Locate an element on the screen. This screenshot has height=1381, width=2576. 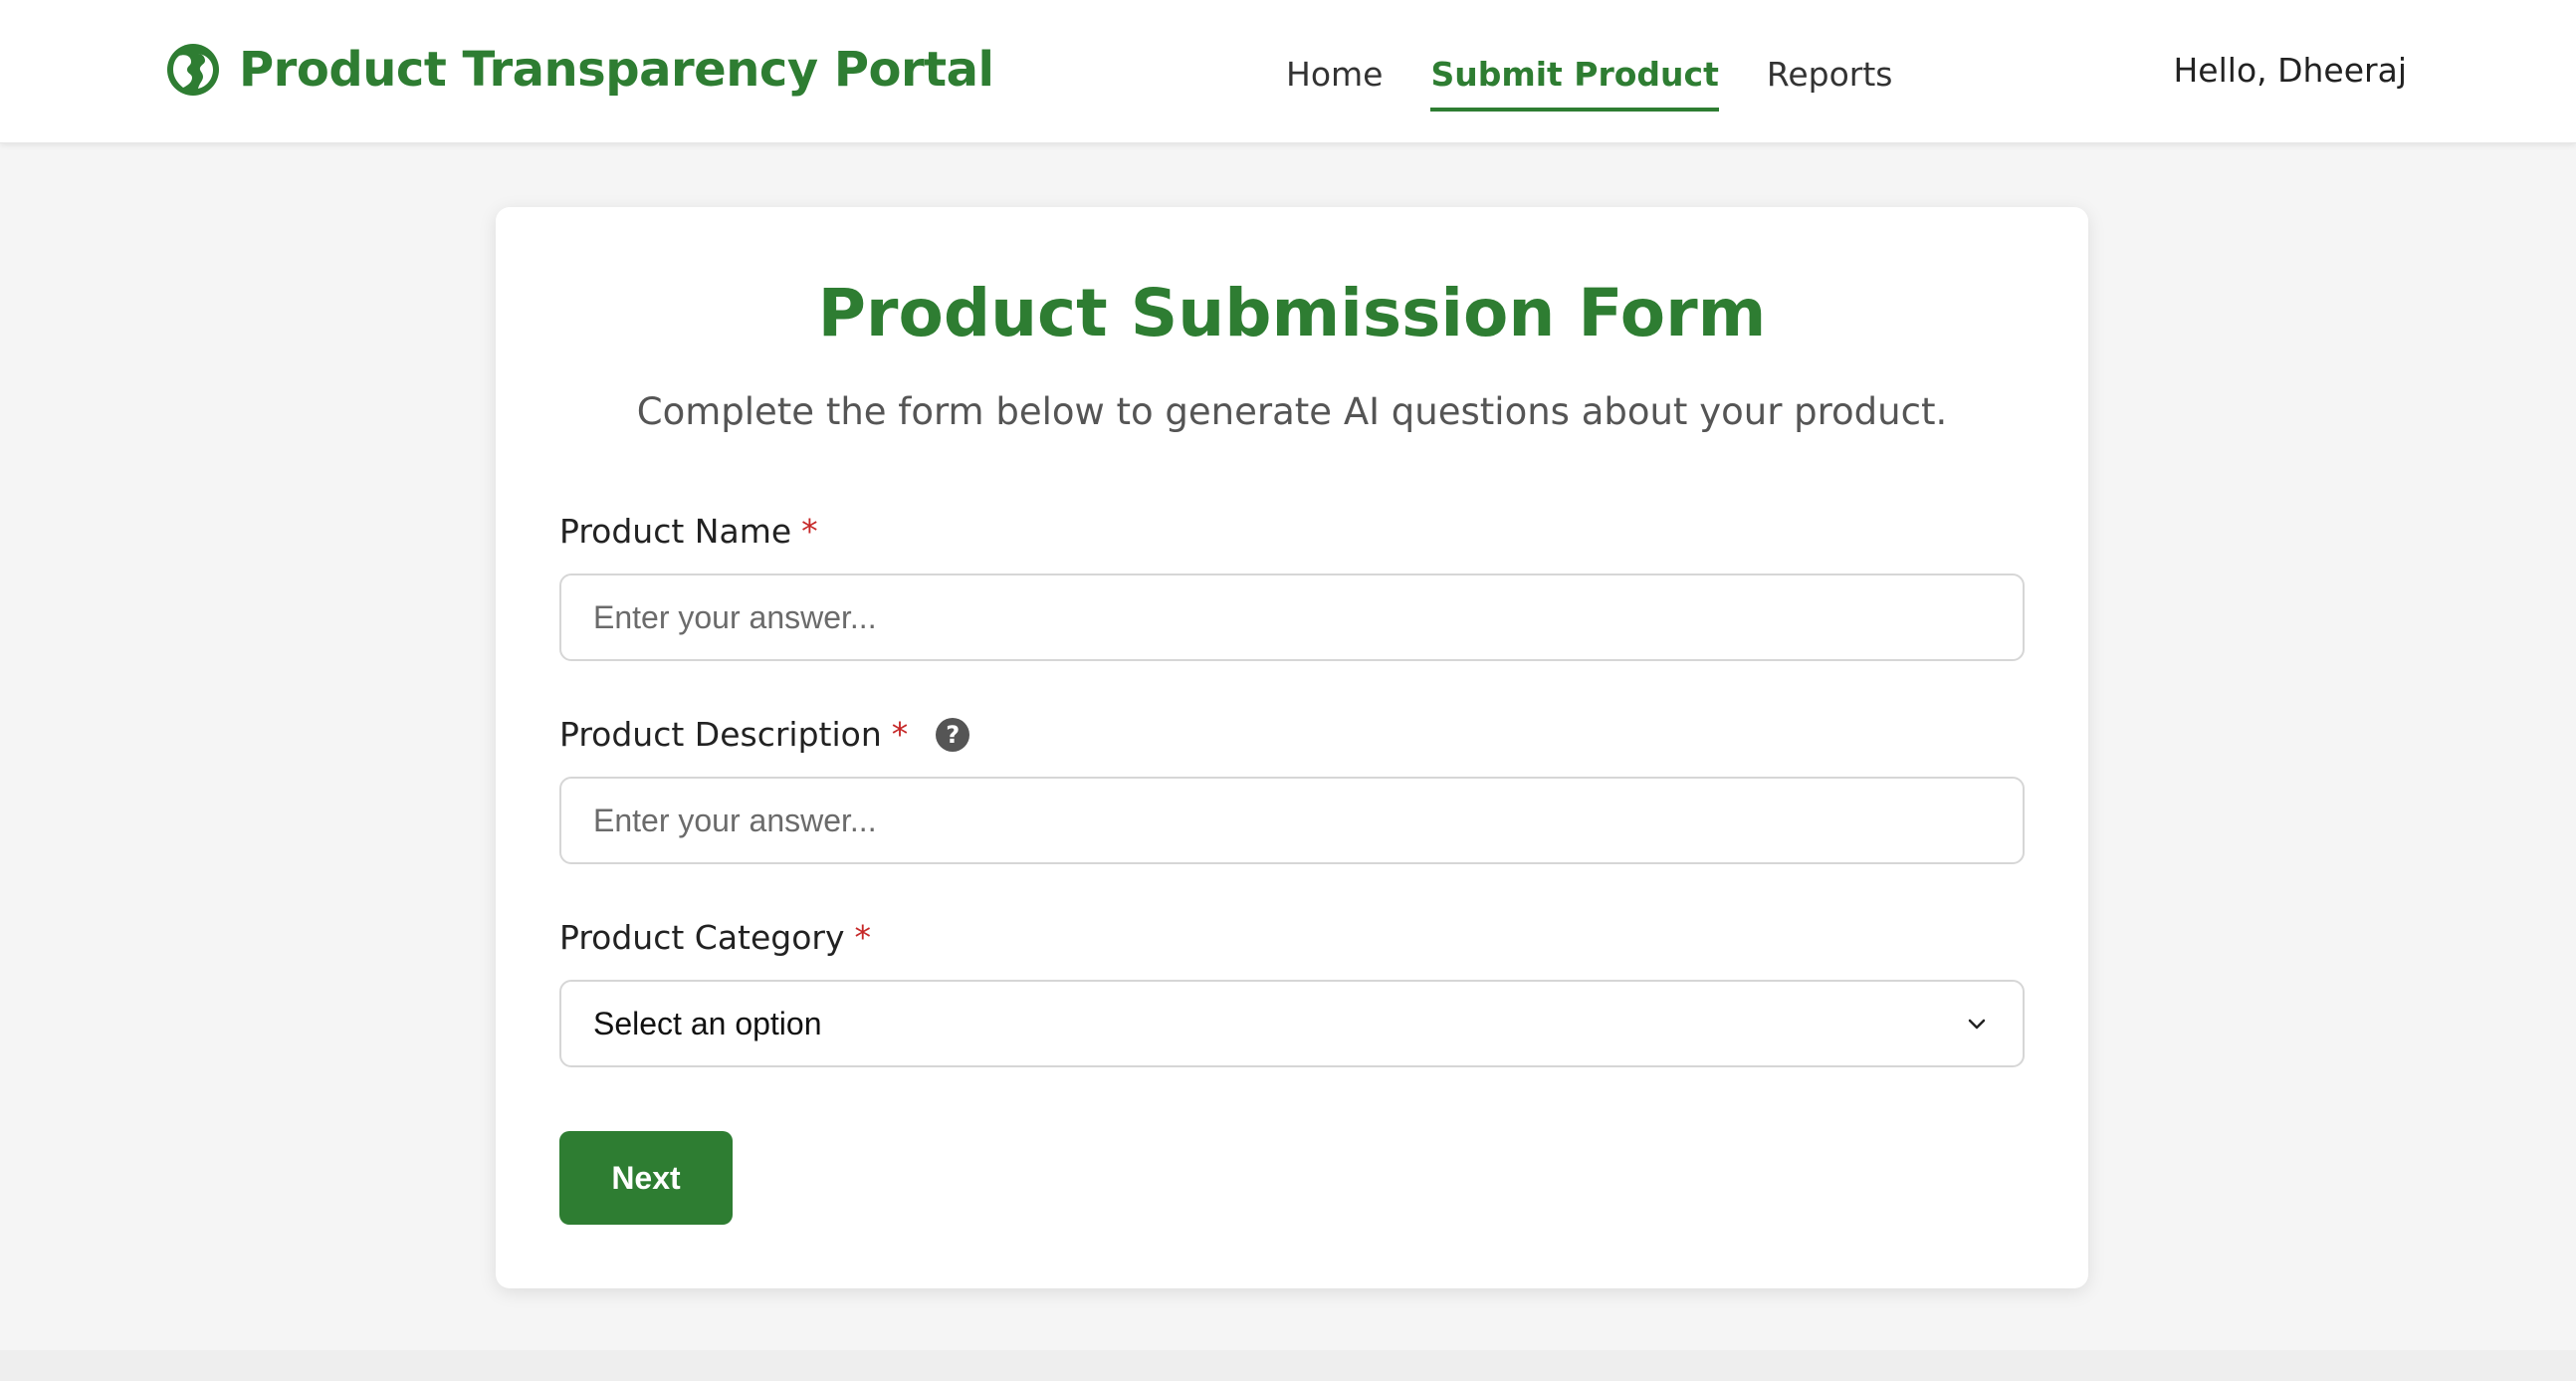
brand: Product Transparency Portal is located at coordinates (579, 70).